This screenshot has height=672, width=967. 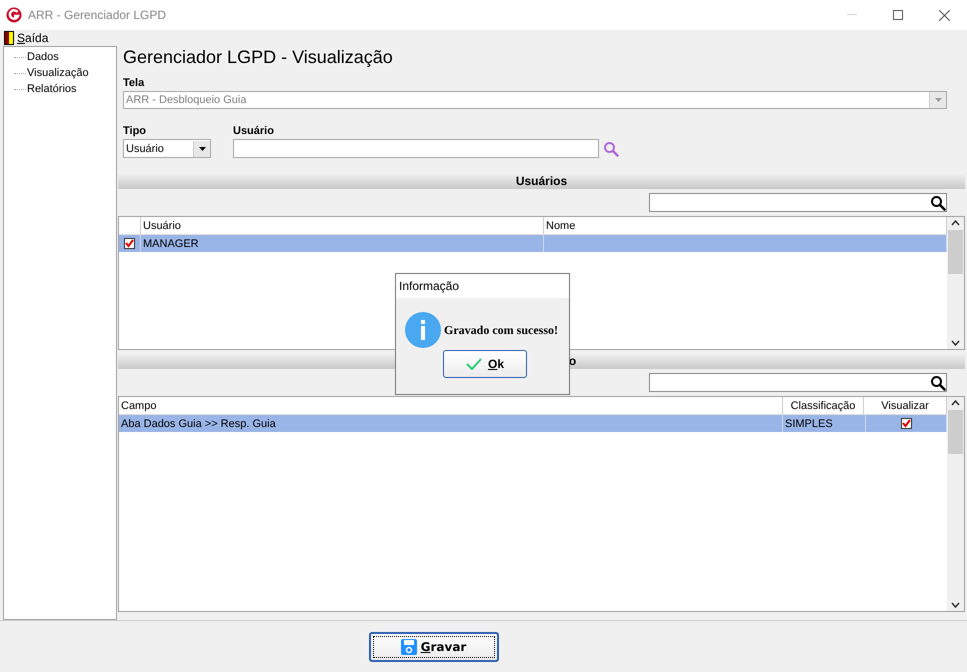 What do you see at coordinates (134, 83) in the screenshot?
I see `field-label: Tela` at bounding box center [134, 83].